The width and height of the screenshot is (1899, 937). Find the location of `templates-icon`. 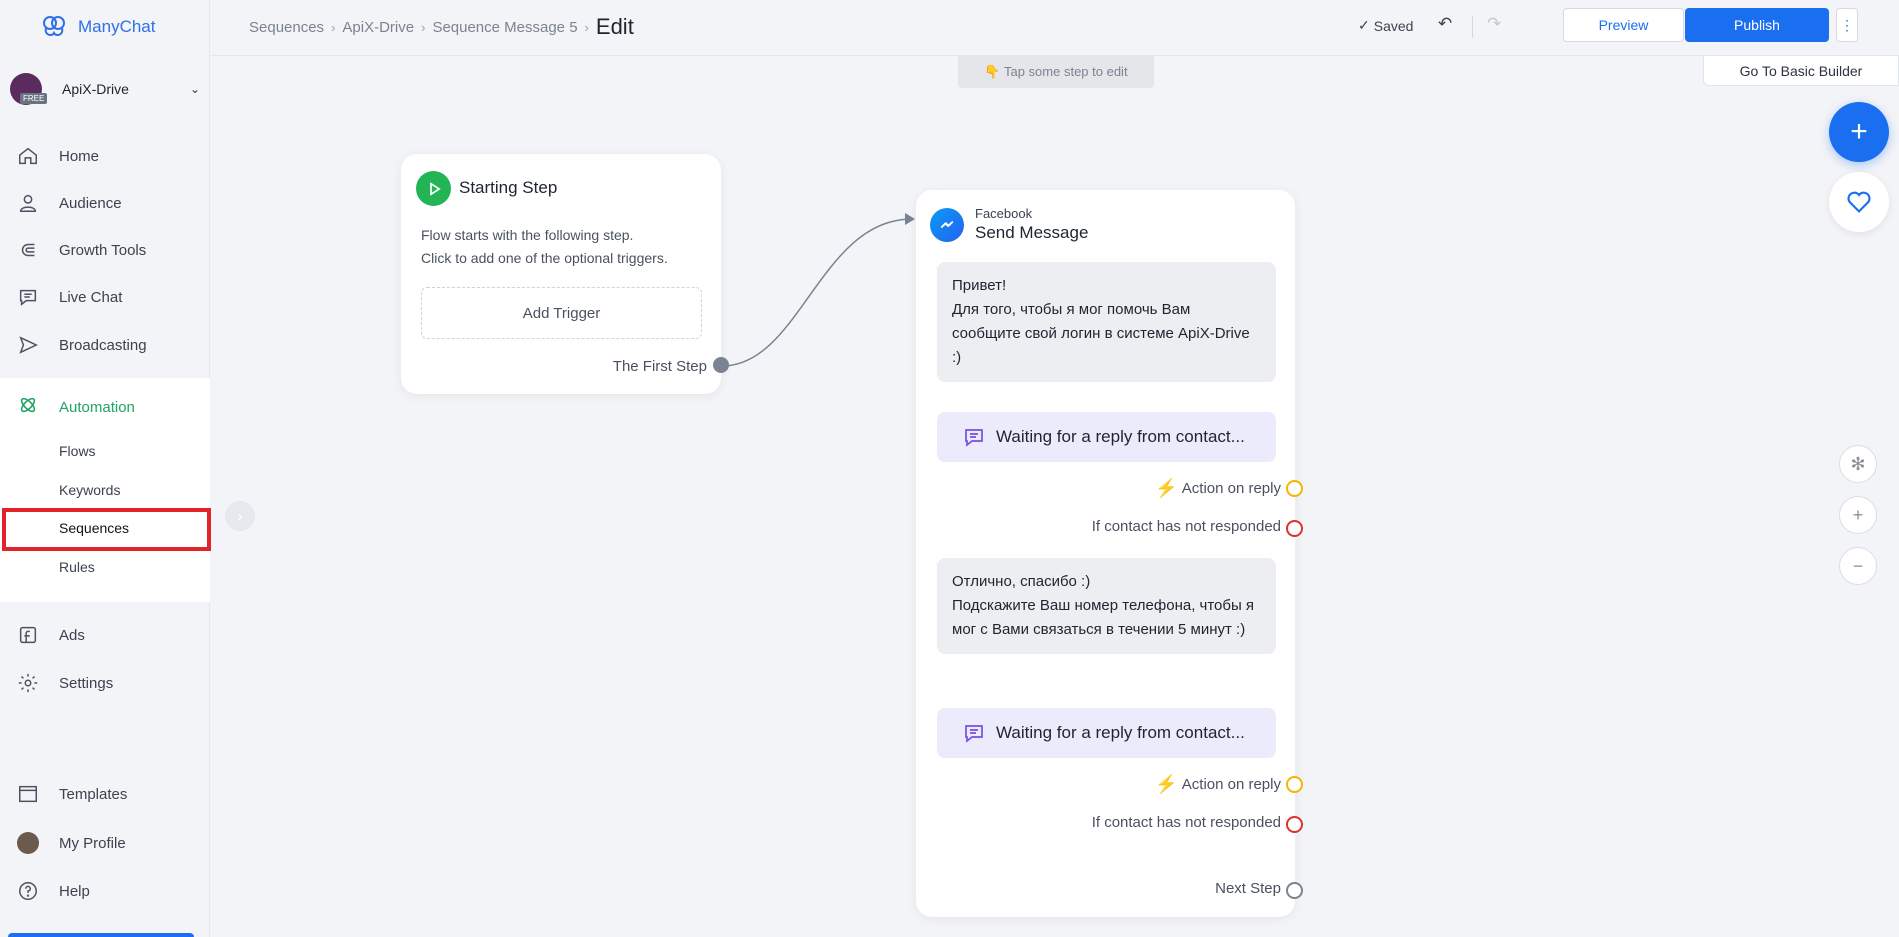

templates-icon is located at coordinates (28, 794).